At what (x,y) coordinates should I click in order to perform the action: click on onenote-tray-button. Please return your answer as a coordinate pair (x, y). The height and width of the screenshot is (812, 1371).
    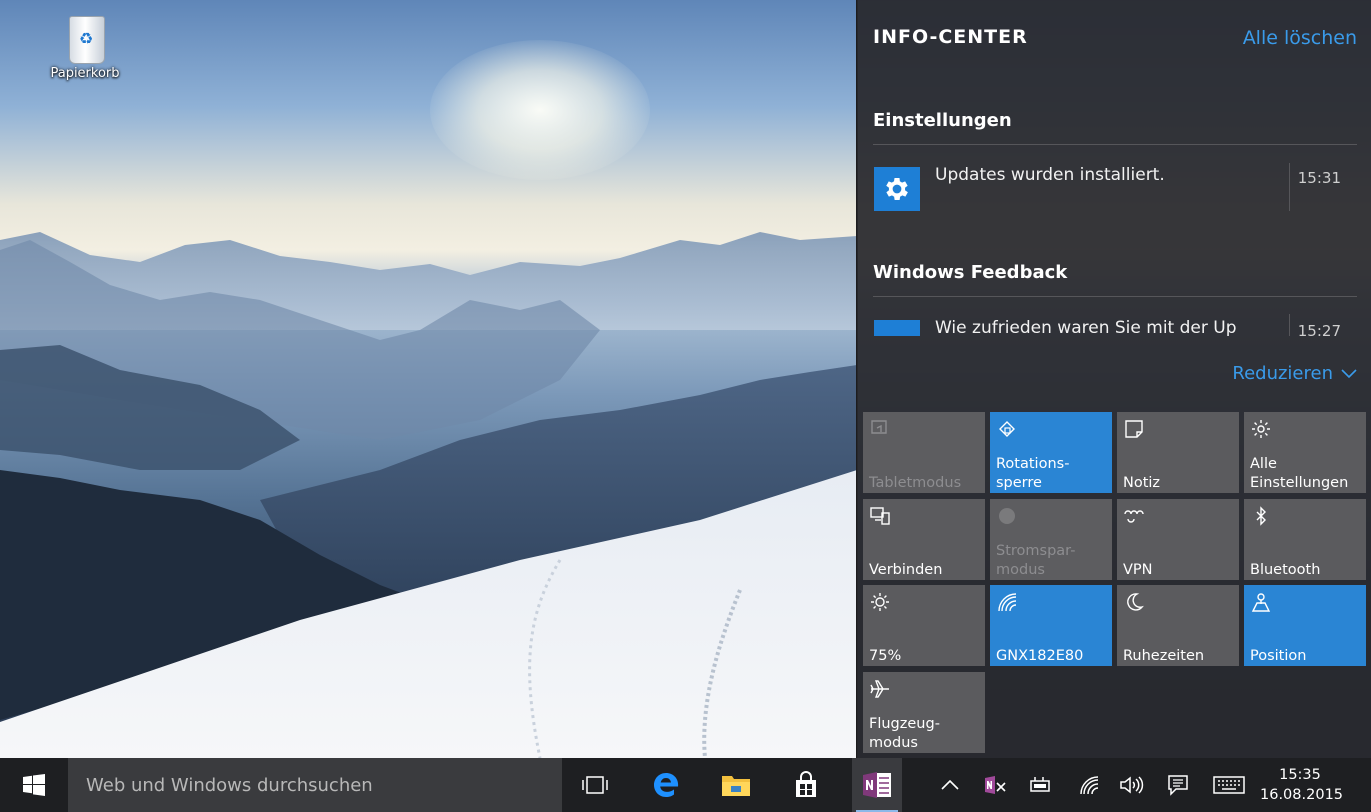
    Looking at the image, I should click on (995, 785).